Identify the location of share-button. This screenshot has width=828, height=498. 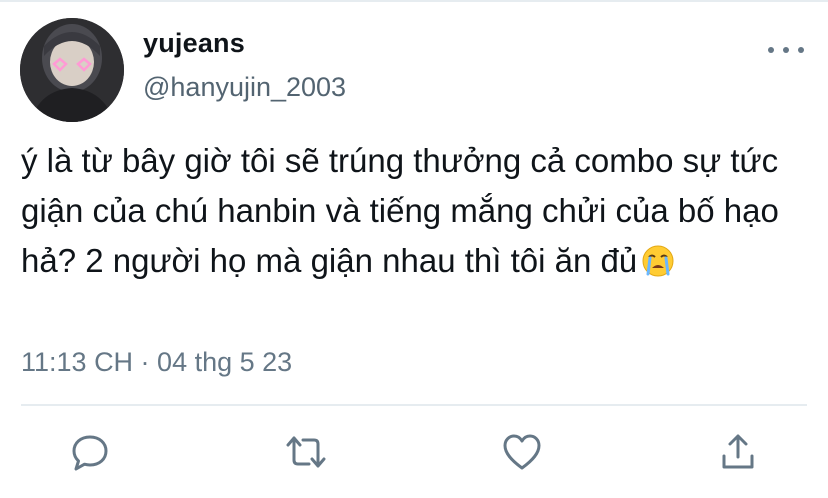
(738, 452).